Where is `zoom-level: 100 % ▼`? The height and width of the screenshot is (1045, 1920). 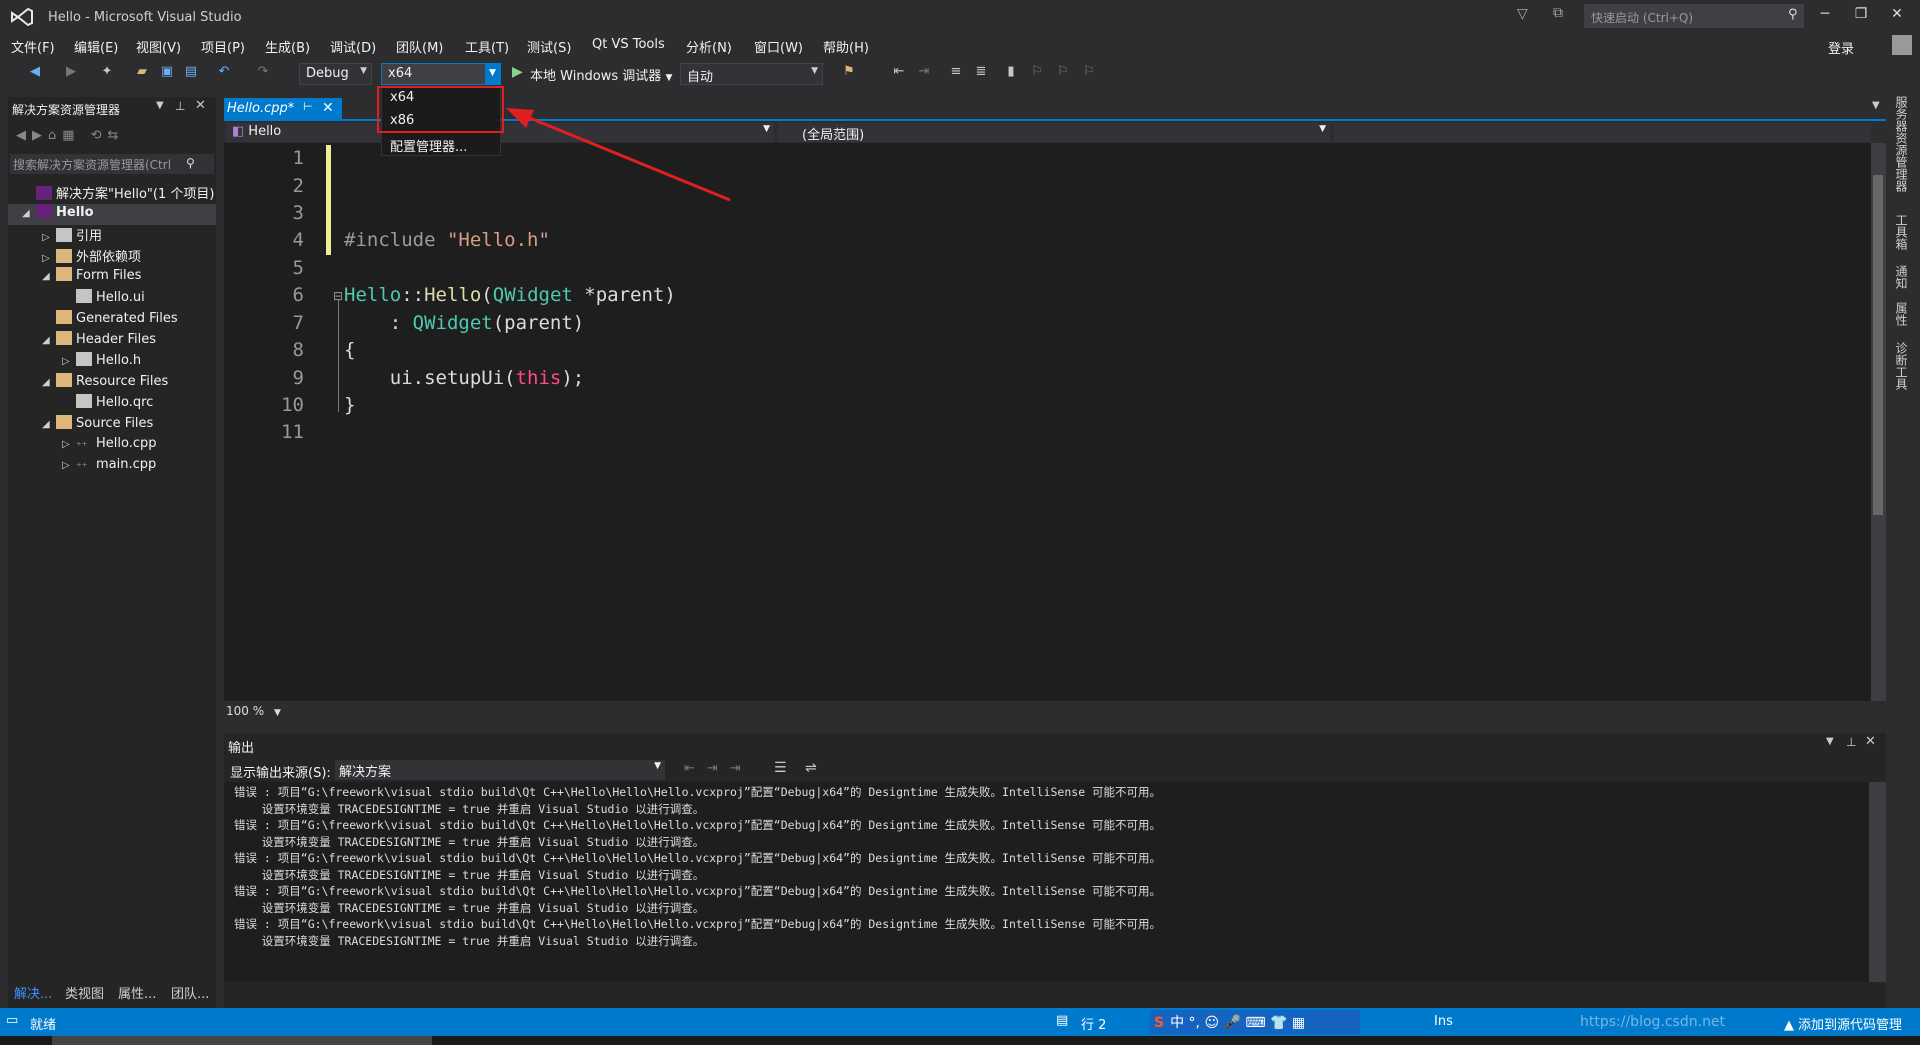 zoom-level: 100 % ▼ is located at coordinates (253, 711).